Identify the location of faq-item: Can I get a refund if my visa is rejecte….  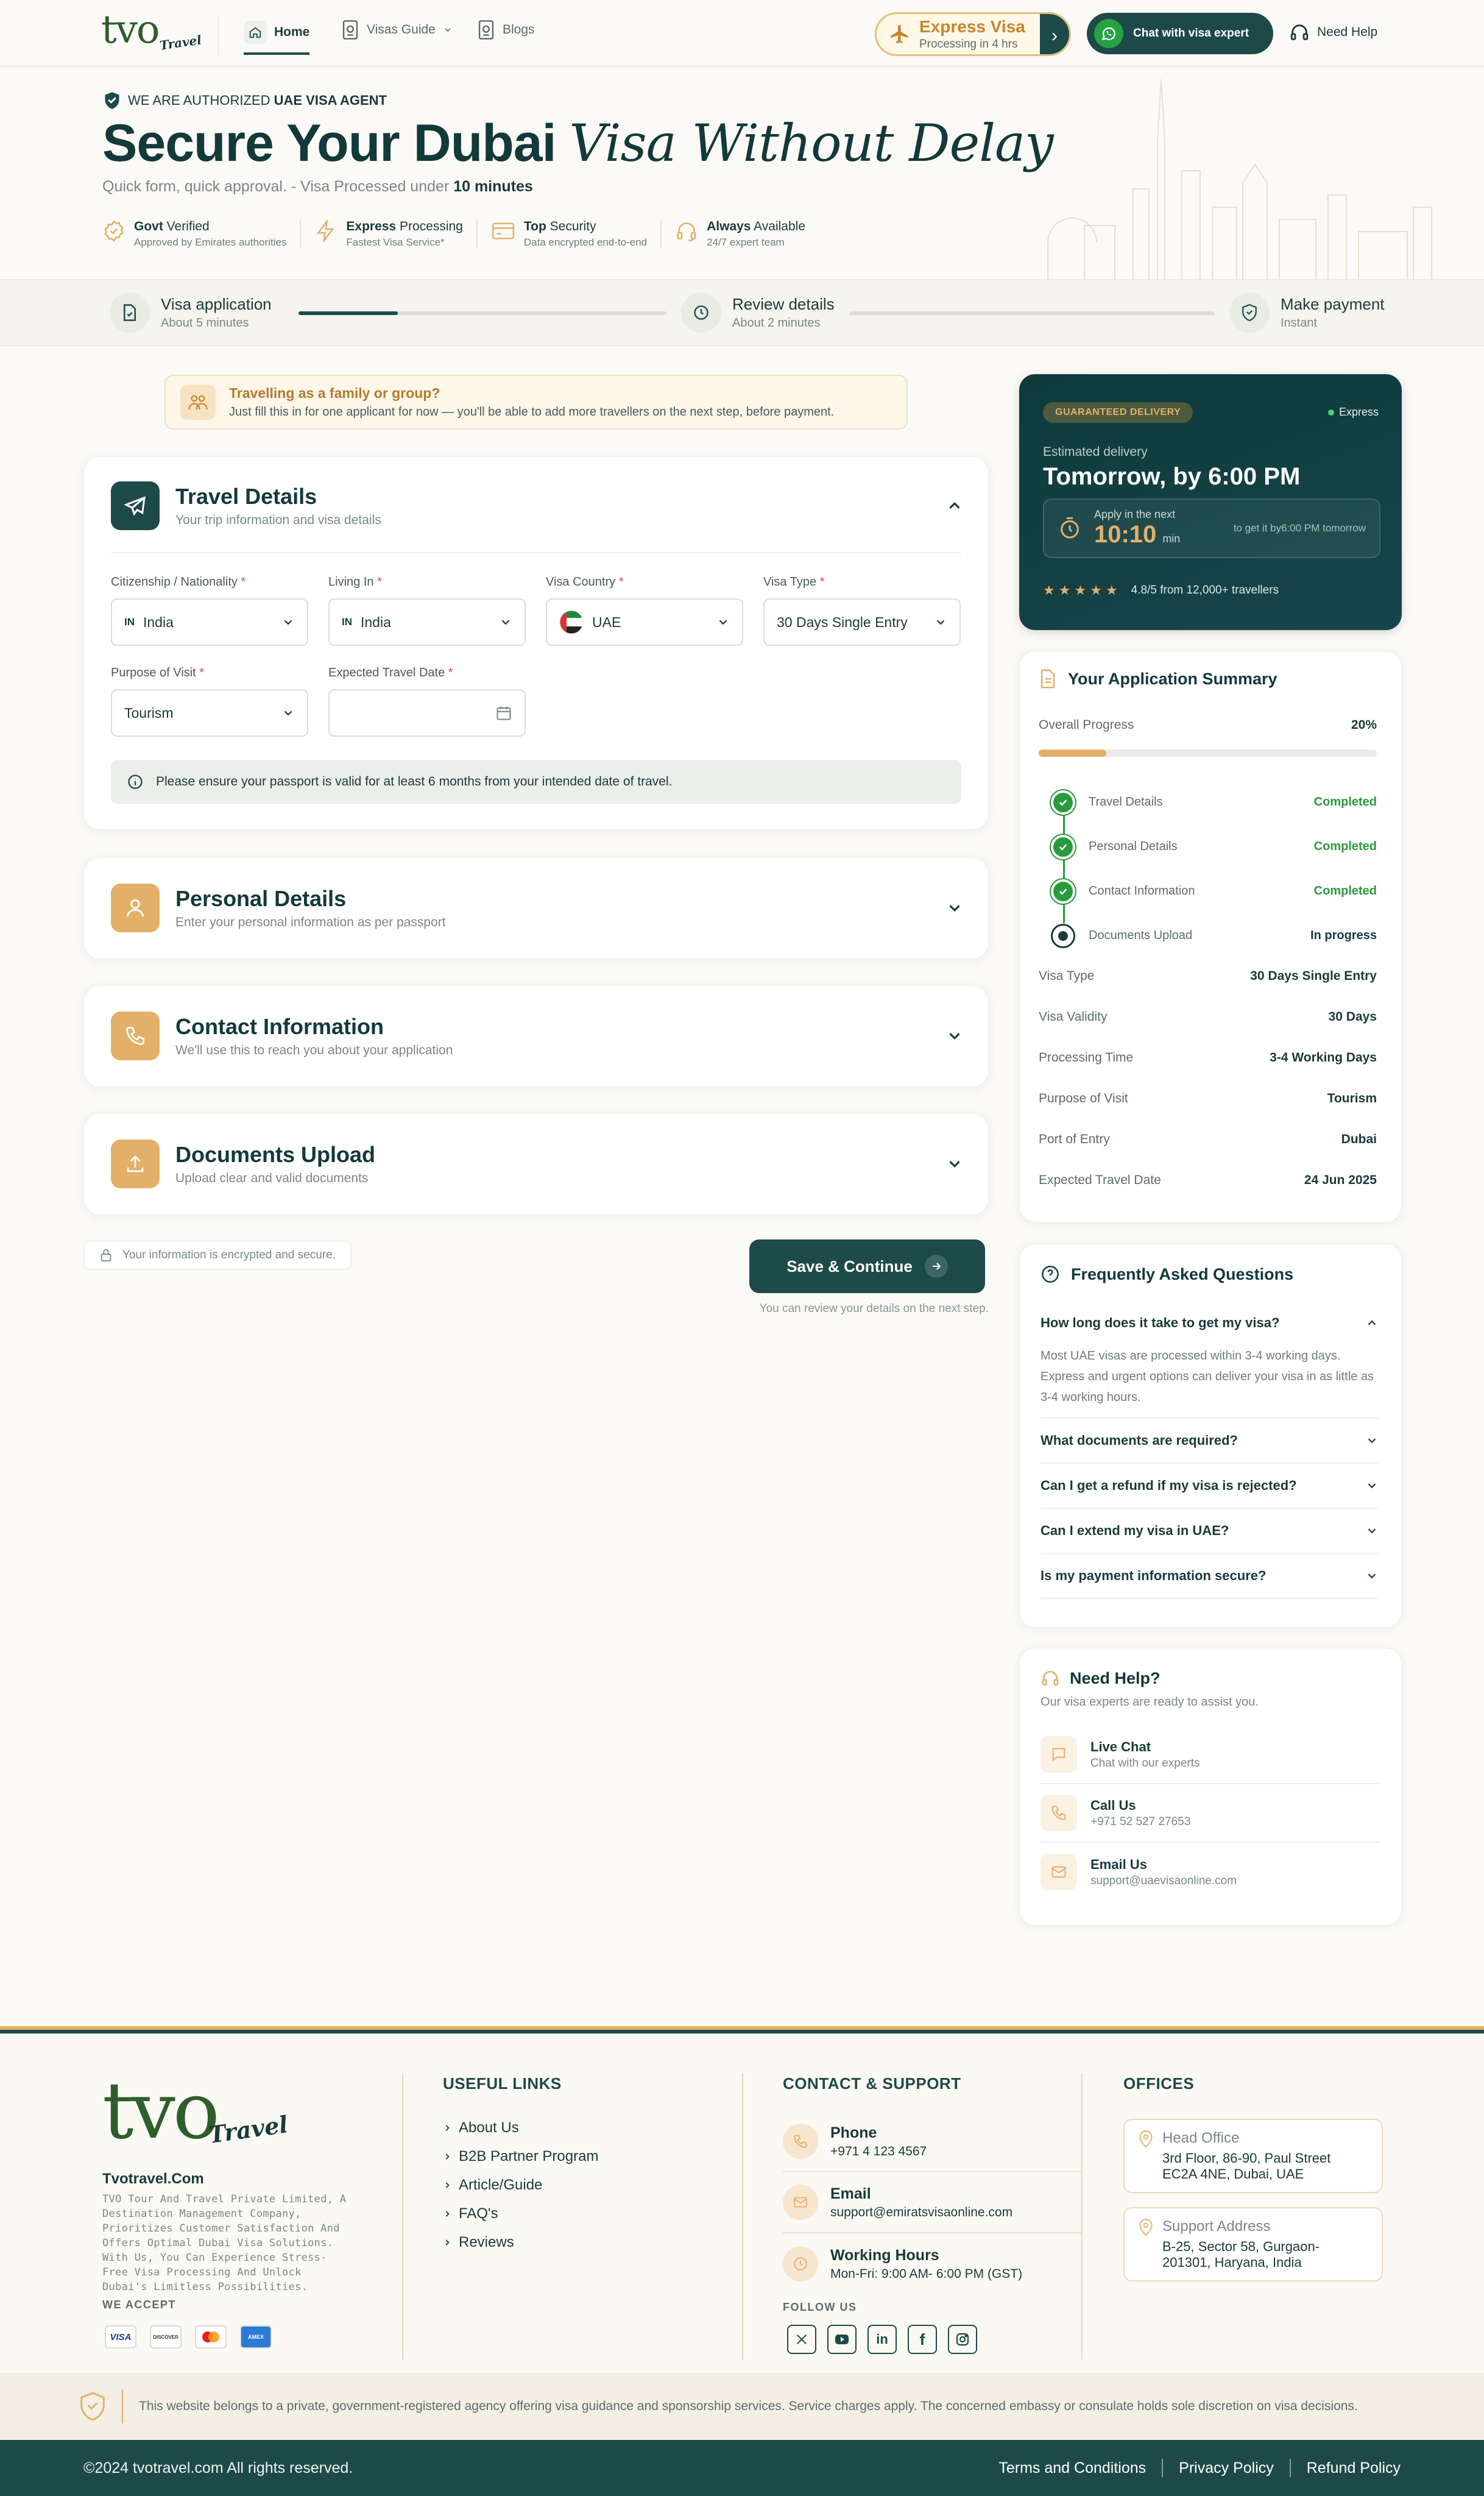
(1210, 1486).